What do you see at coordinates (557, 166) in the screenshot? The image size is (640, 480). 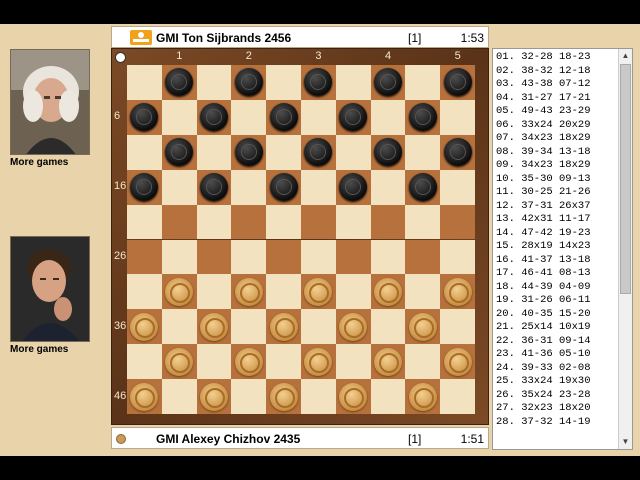 I see `move-row: 09. 34x23 18x29` at bounding box center [557, 166].